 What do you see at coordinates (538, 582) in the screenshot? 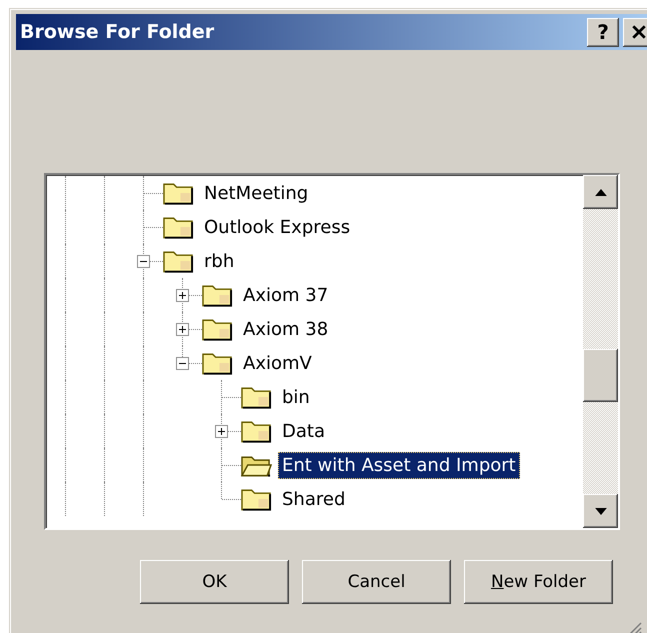
I see `dialog-button: New Folder` at bounding box center [538, 582].